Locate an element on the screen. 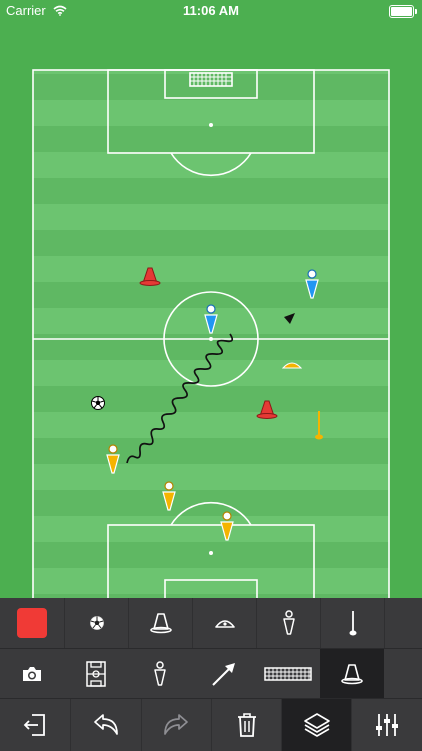 This screenshot has width=422, height=751. toolbar-row-items is located at coordinates (211, 623).